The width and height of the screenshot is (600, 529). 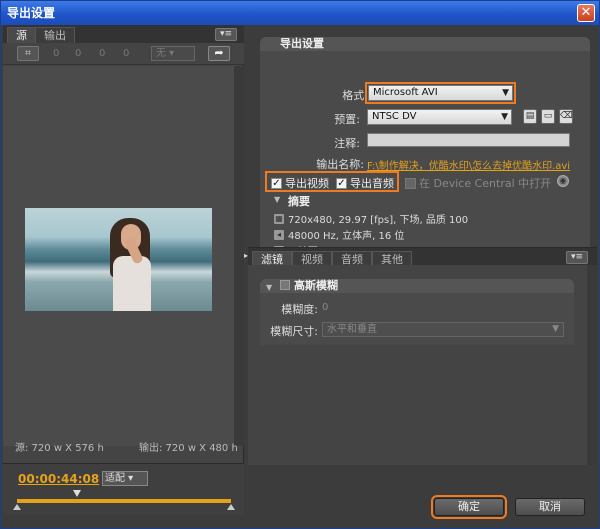 I want to click on crop-aspect-value: 无, so click(x=161, y=53).